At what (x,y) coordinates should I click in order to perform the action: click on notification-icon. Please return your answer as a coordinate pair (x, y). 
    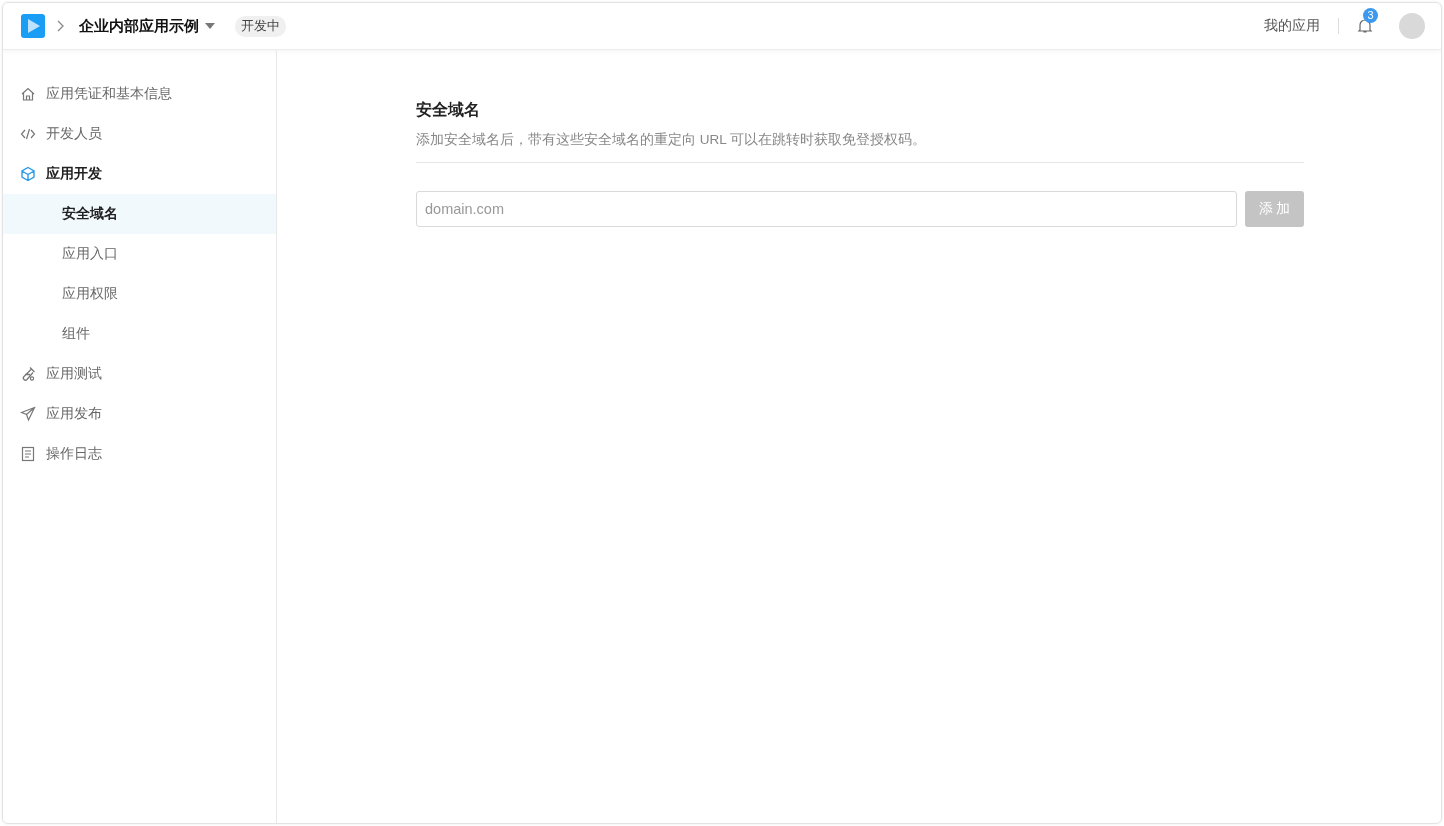
    Looking at the image, I should click on (1365, 26).